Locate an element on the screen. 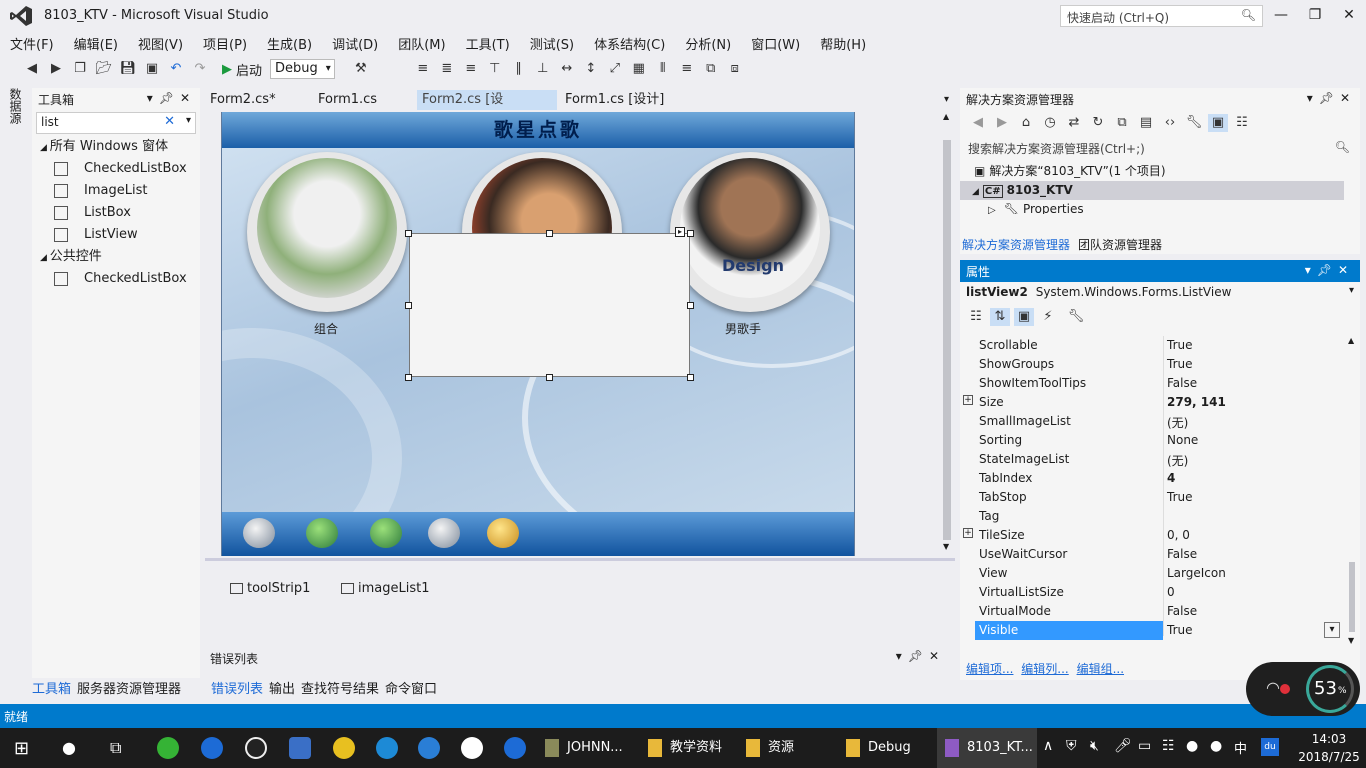  tab-form2-cs: Form2.cs* is located at coordinates (243, 100).